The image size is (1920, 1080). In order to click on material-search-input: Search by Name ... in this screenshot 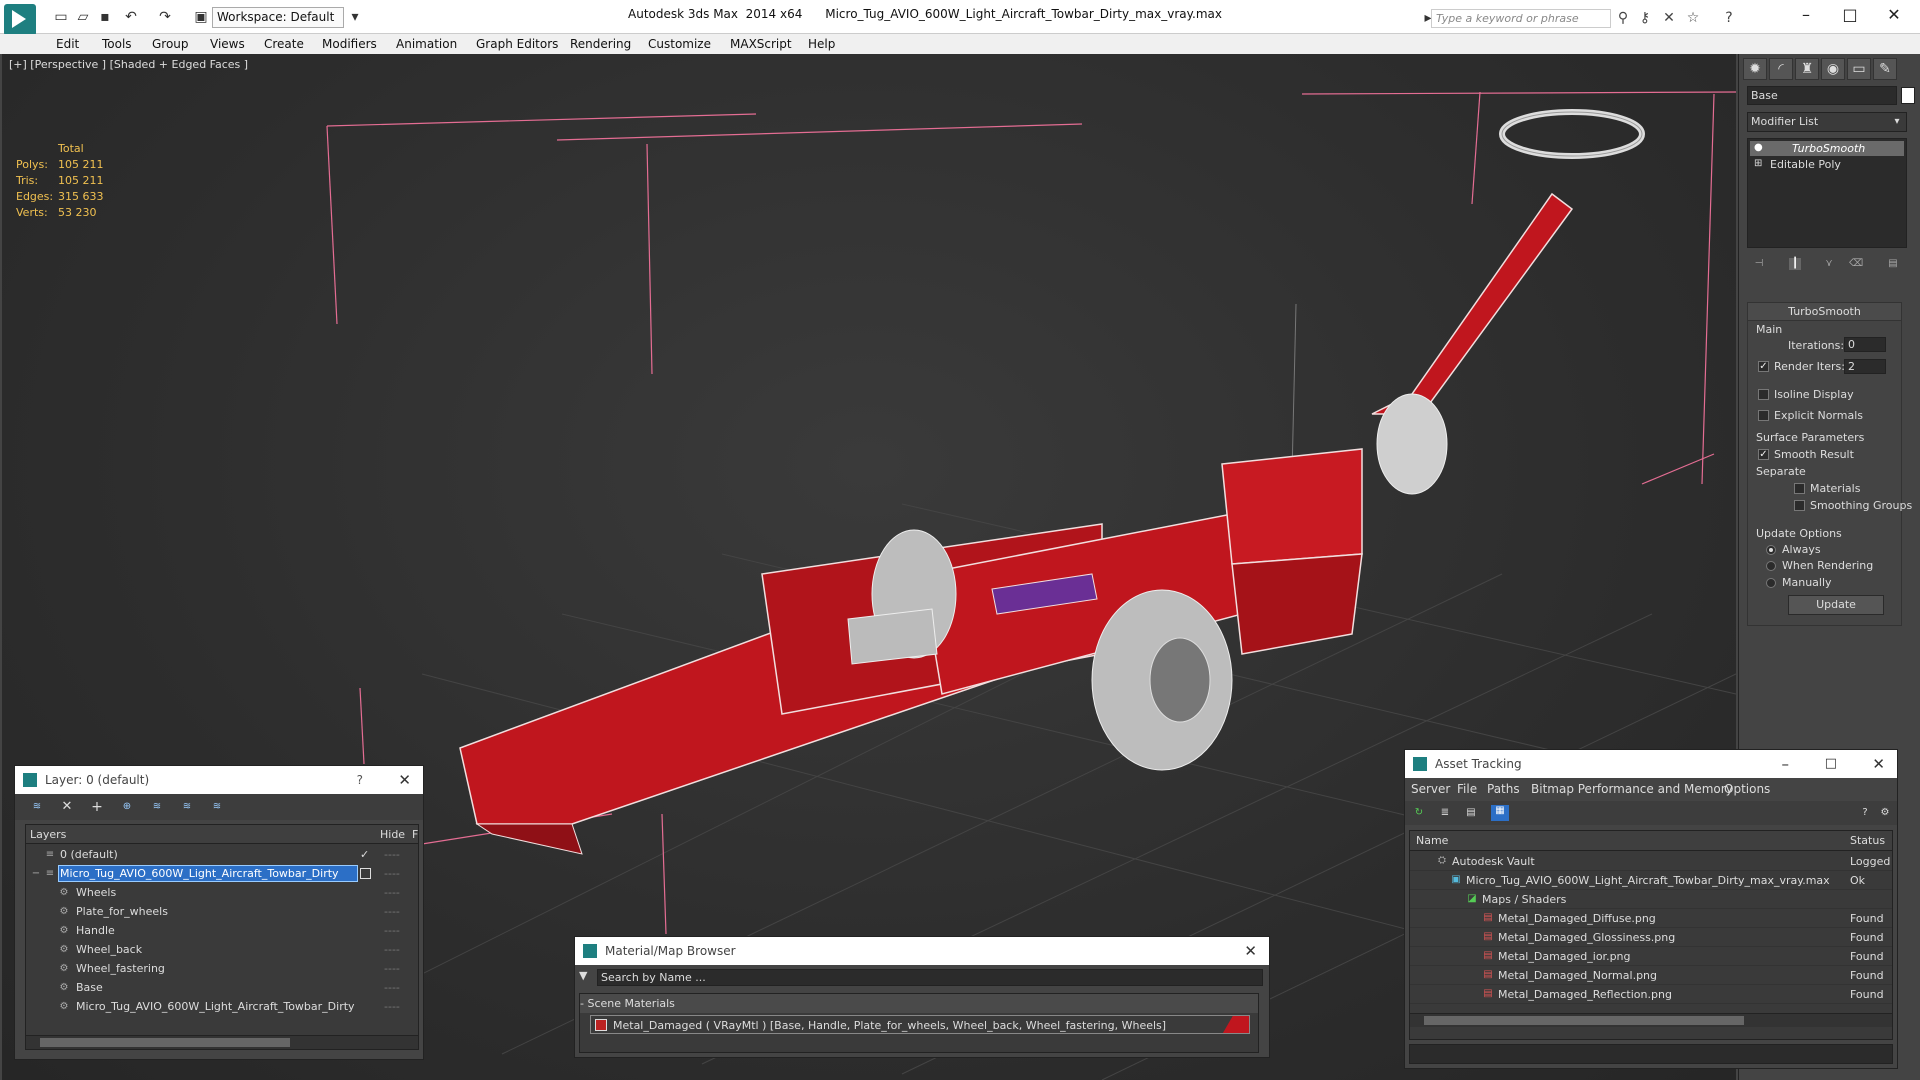, I will do `click(930, 977)`.